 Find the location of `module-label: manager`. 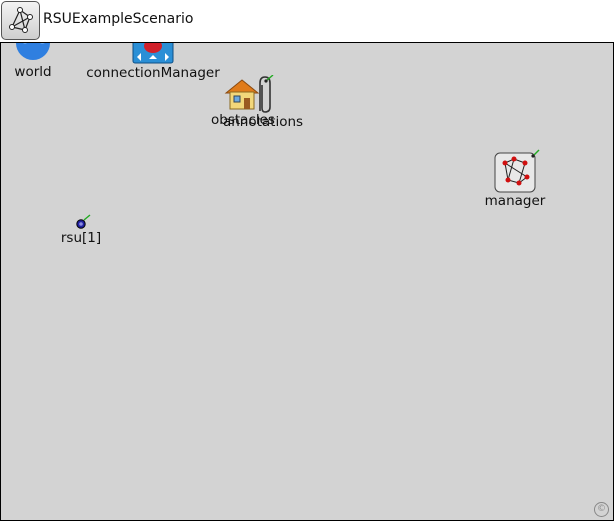

module-label: manager is located at coordinates (515, 201).